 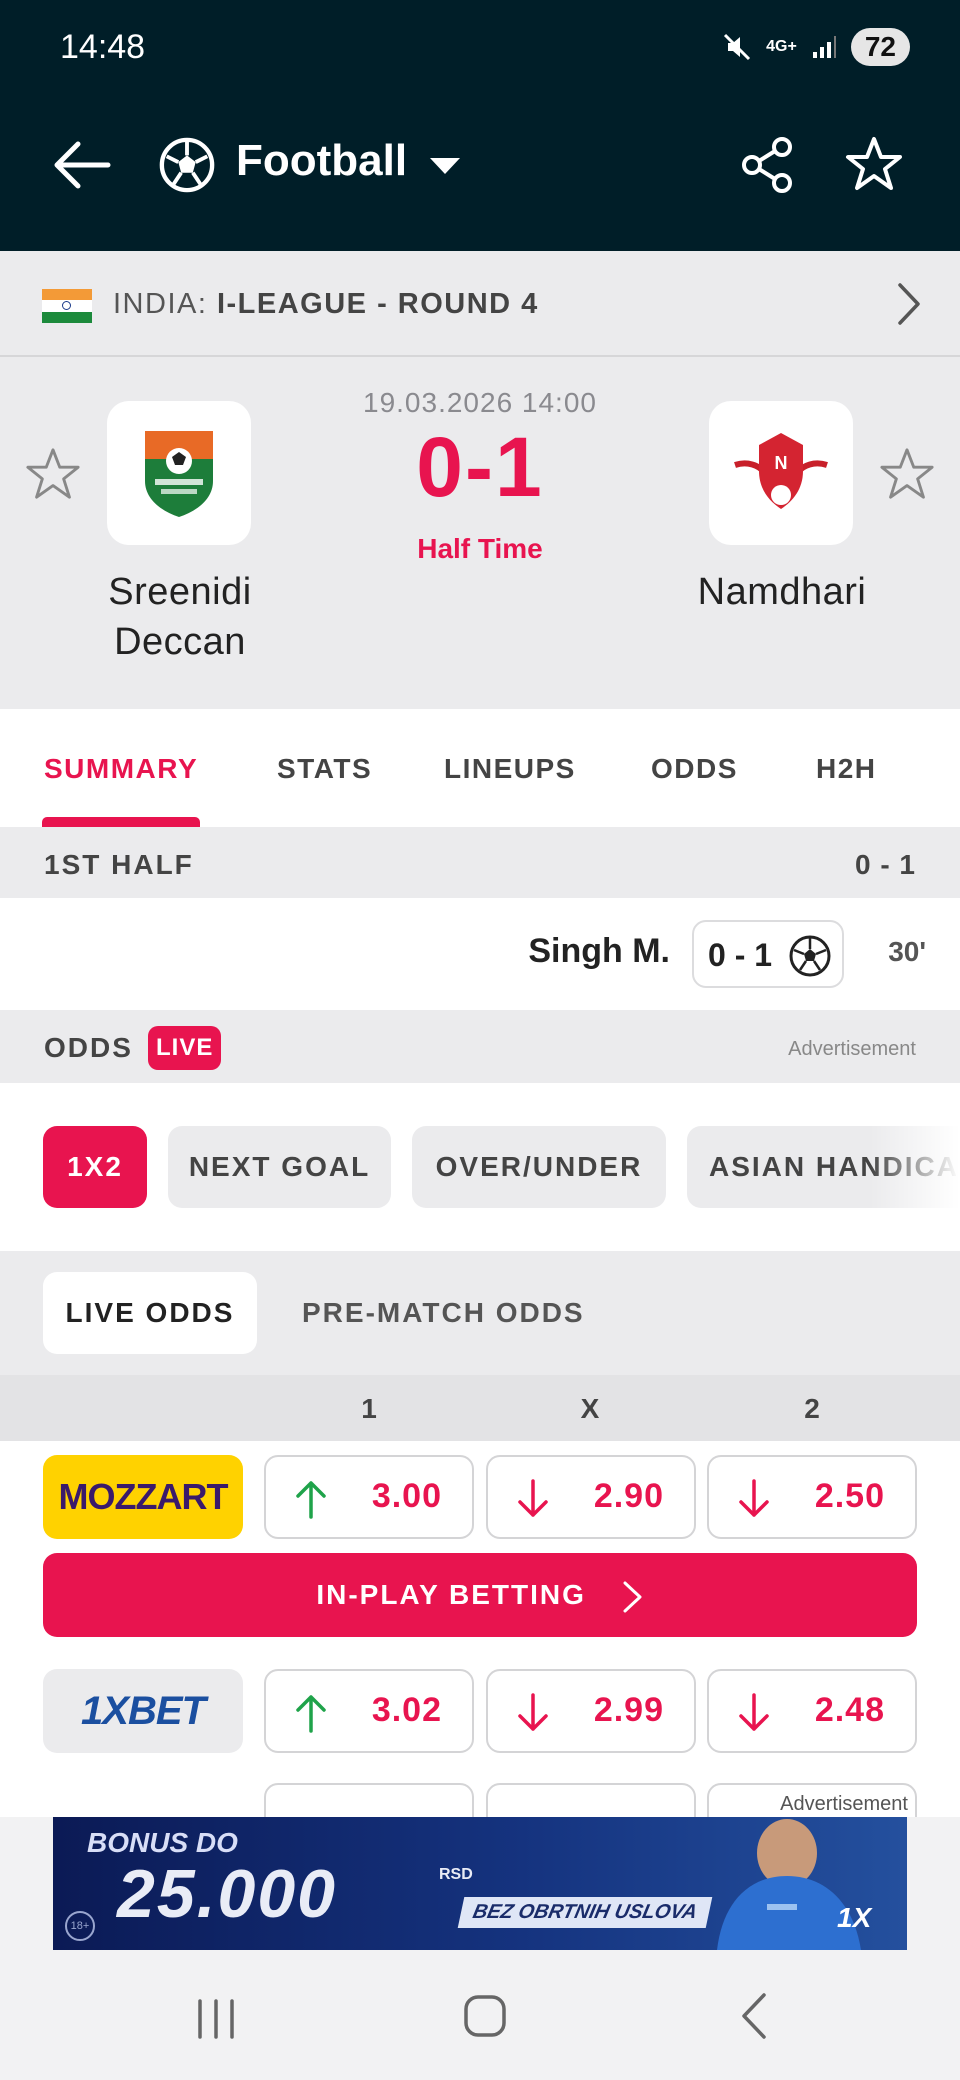 I want to click on market-chip-1x2: 1X2, so click(x=95, y=1167).